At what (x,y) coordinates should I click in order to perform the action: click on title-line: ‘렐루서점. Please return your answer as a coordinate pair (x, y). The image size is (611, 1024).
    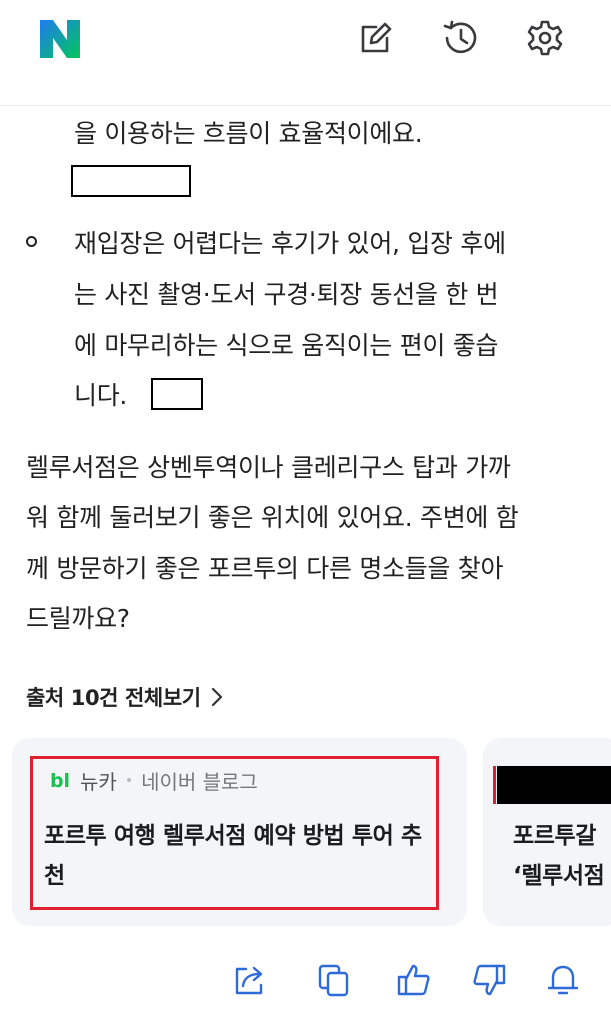
    Looking at the image, I should click on (559, 876).